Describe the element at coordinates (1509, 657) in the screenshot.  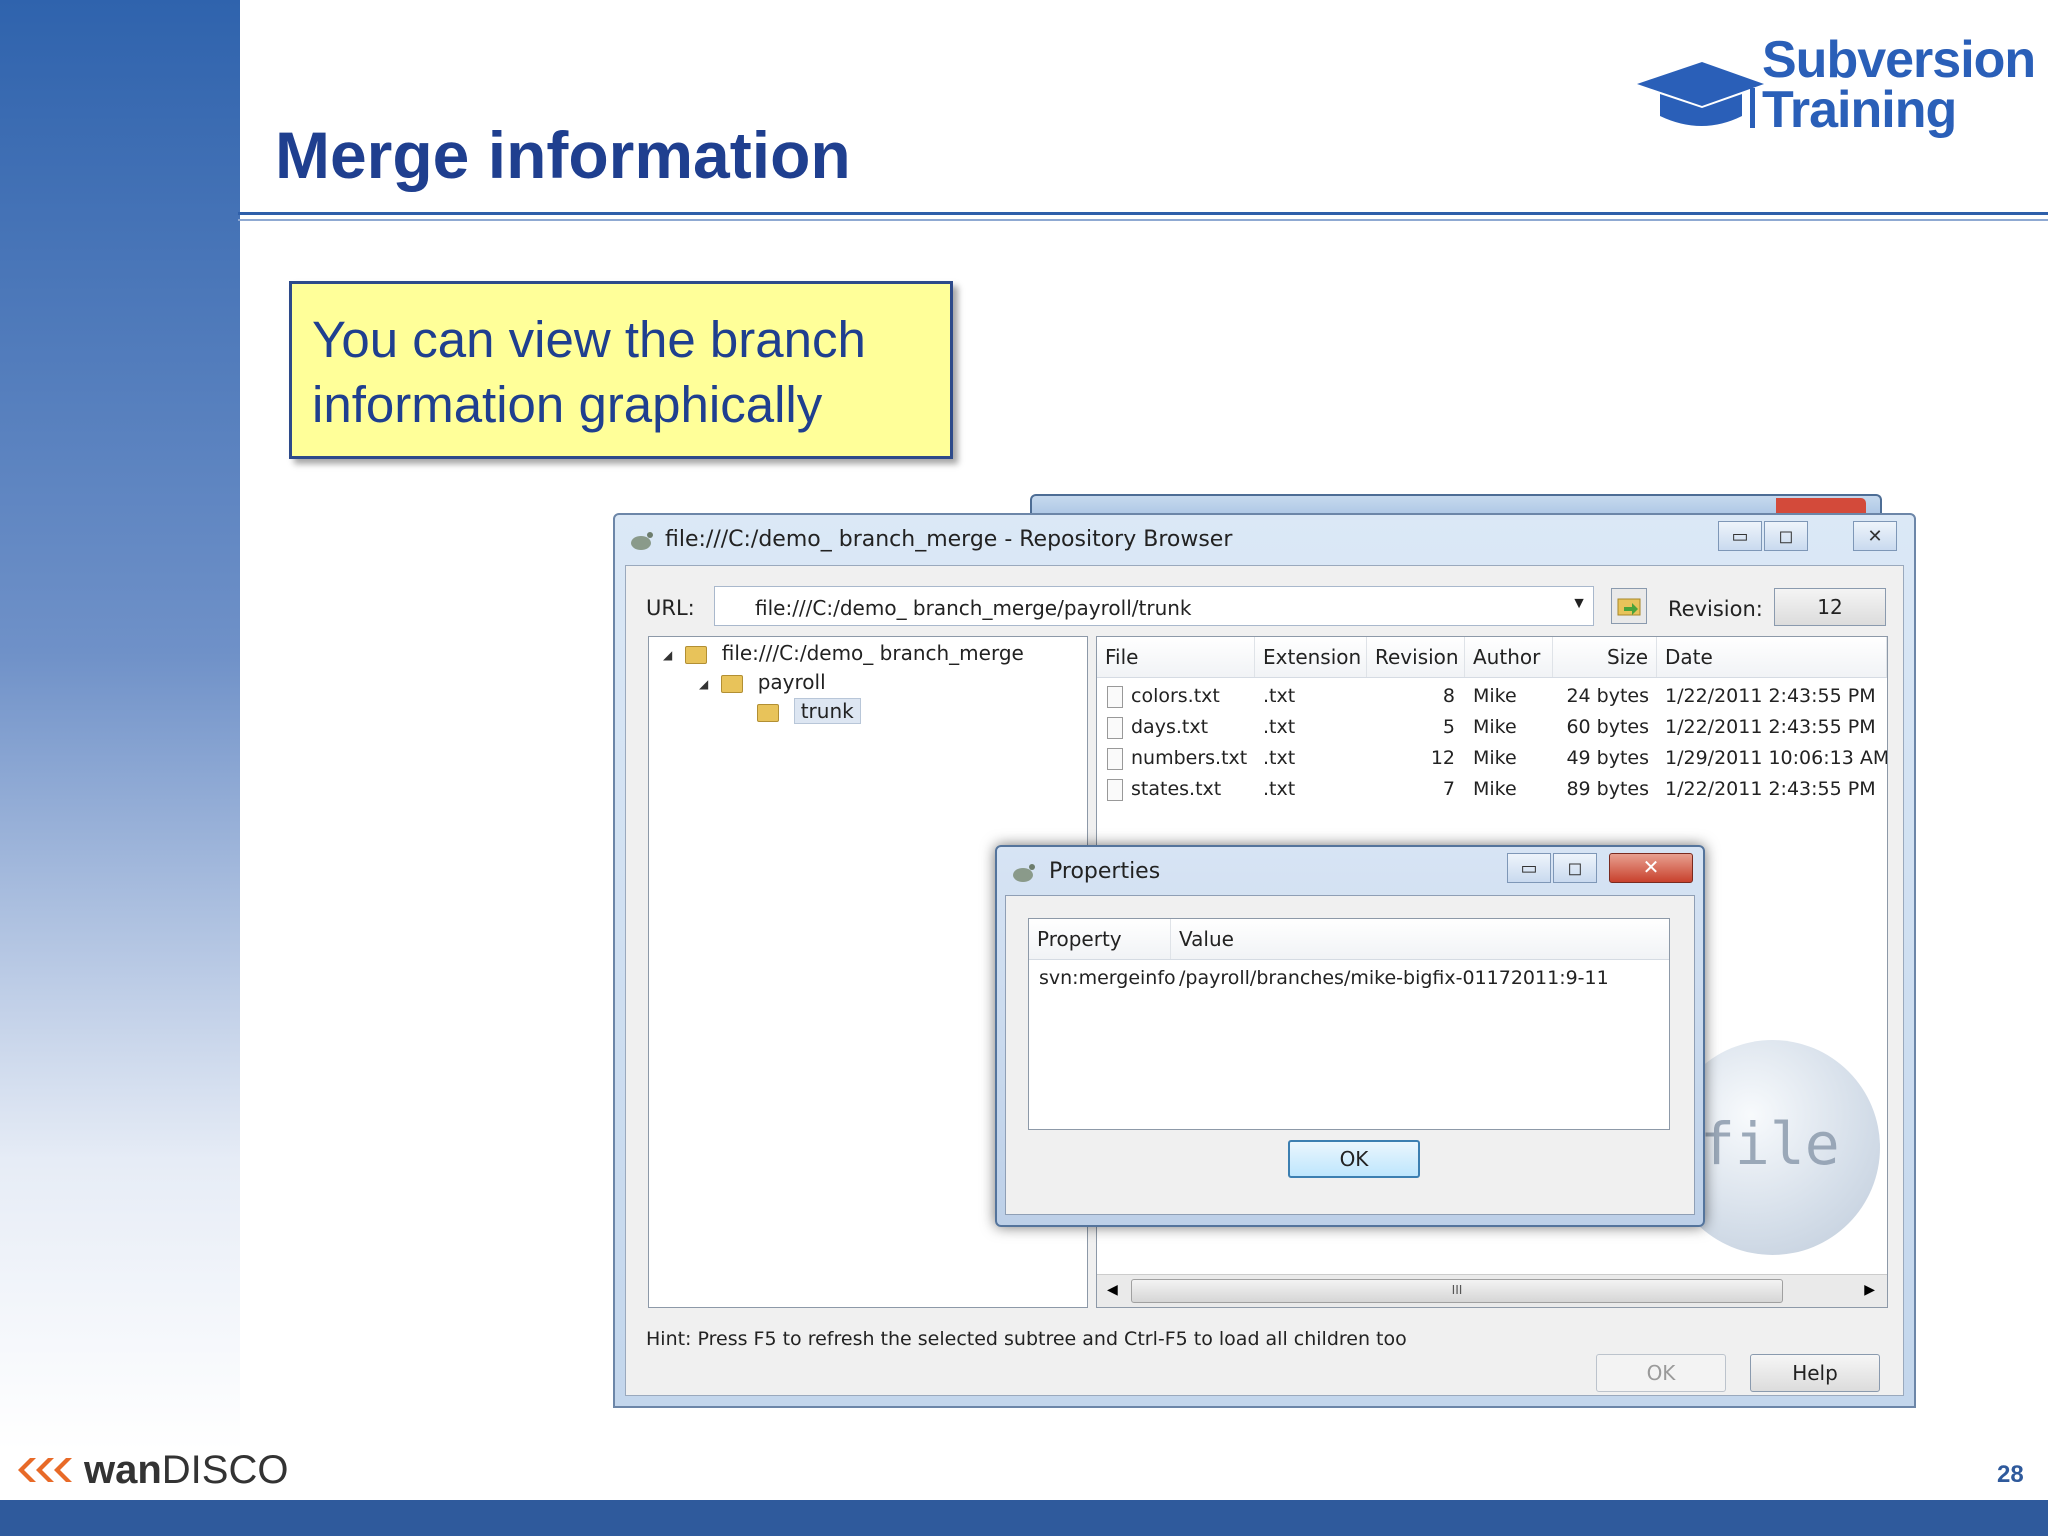
I see `column-header-author: Author` at that location.